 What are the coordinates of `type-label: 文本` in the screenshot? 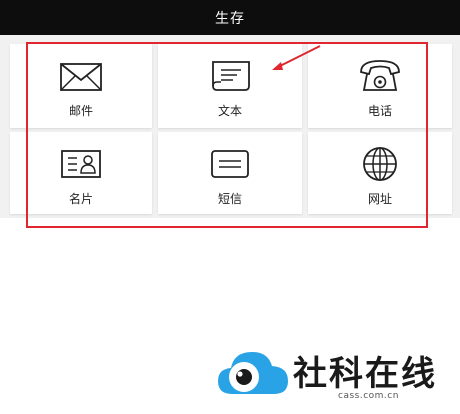 It's located at (229, 111).